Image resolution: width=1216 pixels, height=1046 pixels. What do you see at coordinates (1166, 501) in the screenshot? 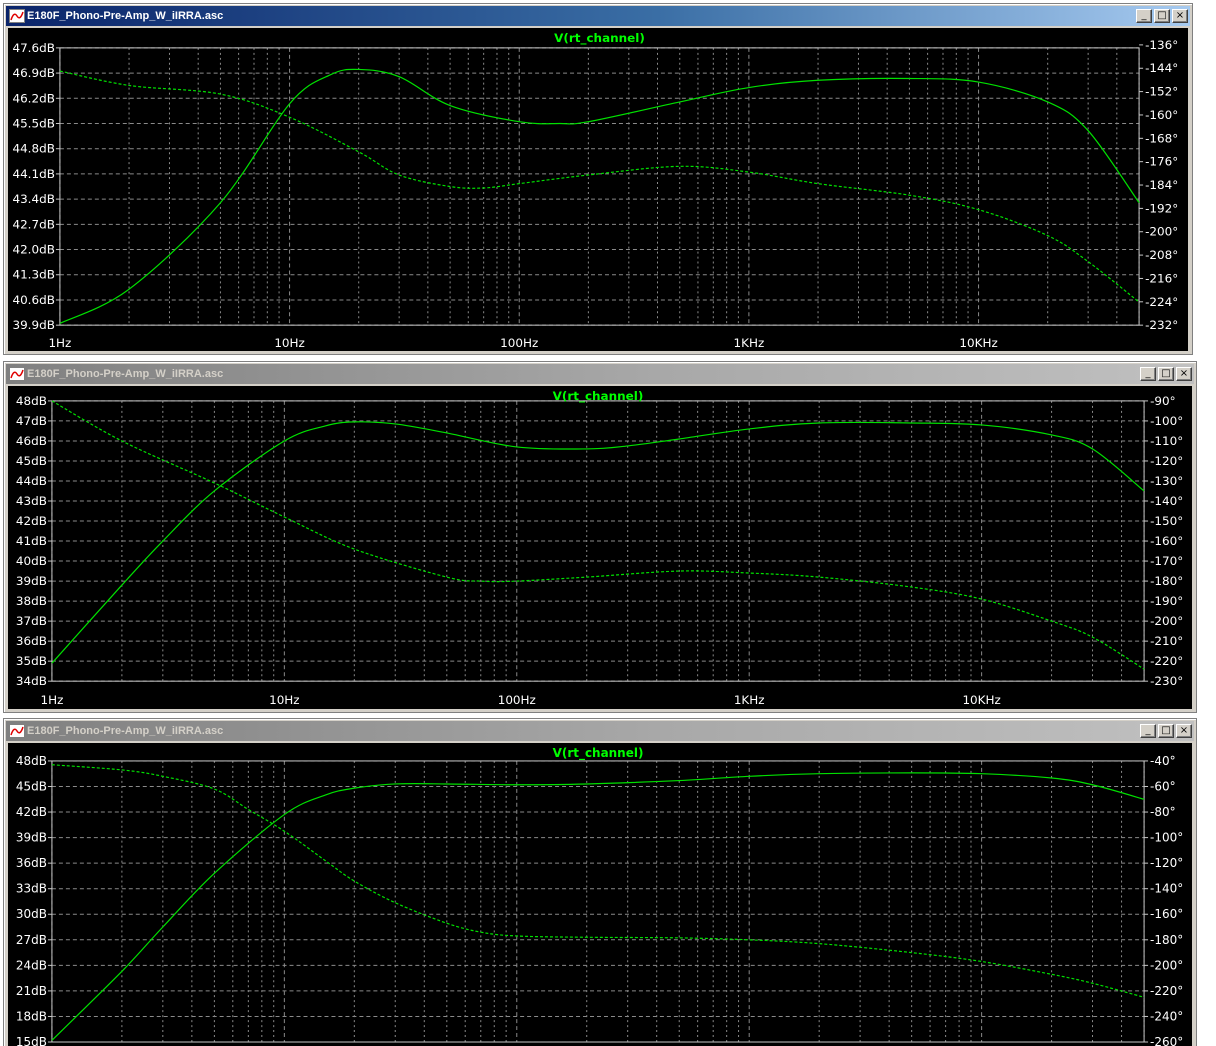
I see `right-axis-tick-label: -140°` at bounding box center [1166, 501].